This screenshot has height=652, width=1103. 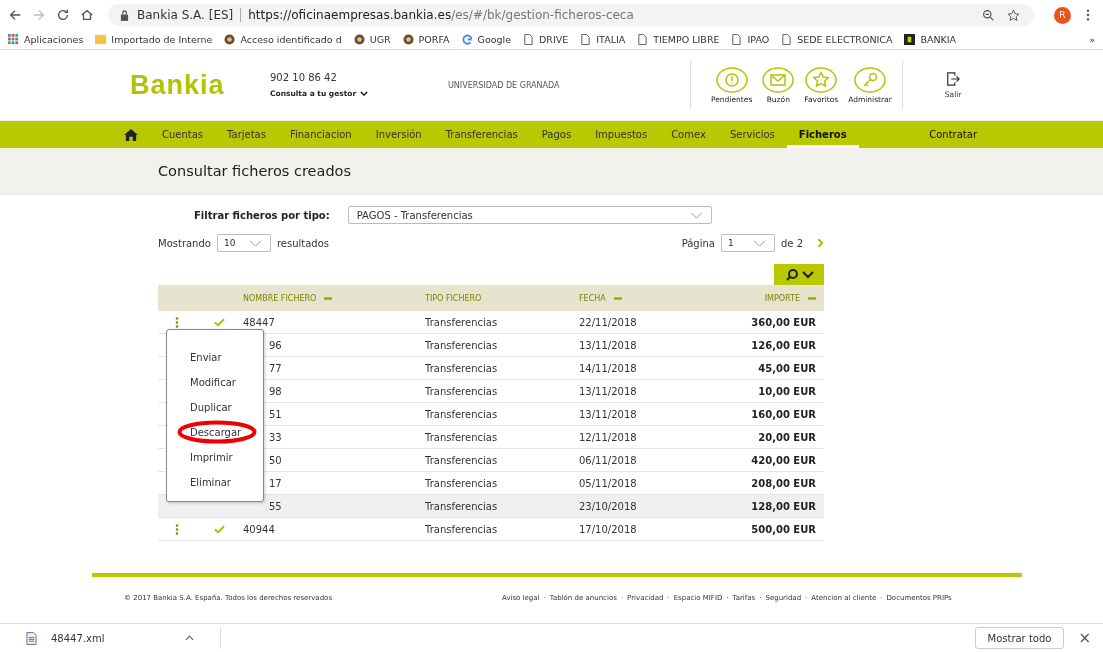 I want to click on bookmark-item: UGR, so click(x=372, y=39).